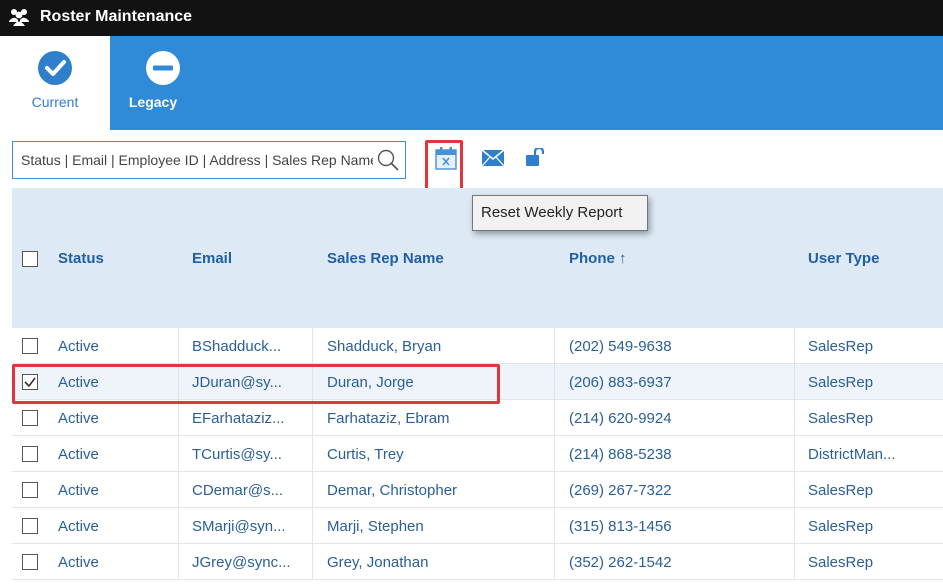 The height and width of the screenshot is (586, 943). Describe the element at coordinates (55, 68) in the screenshot. I see `check-circle-icon` at that location.